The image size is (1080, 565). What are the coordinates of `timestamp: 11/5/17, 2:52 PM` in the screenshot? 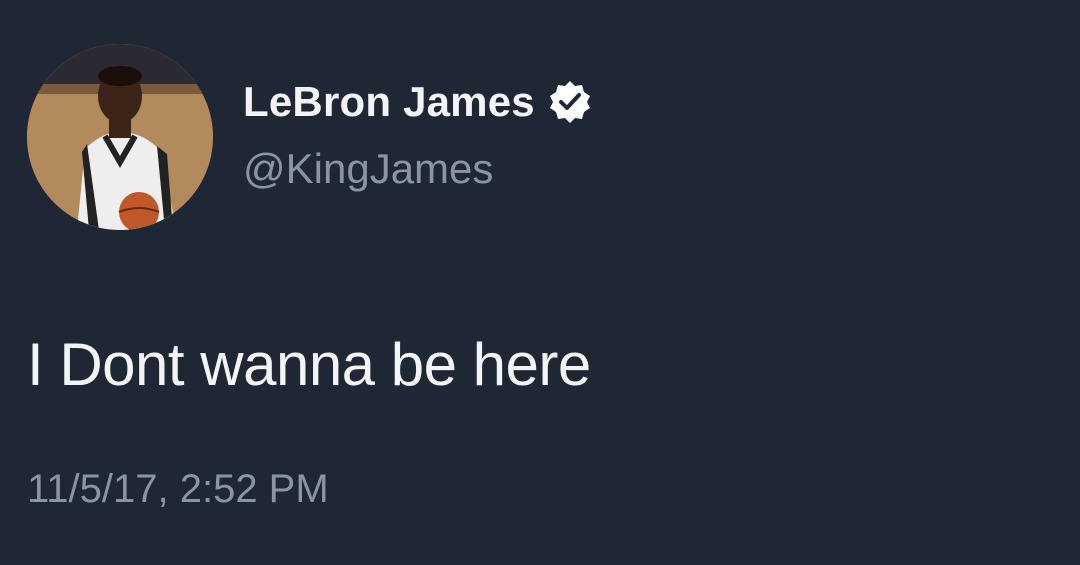 It's located at (178, 489).